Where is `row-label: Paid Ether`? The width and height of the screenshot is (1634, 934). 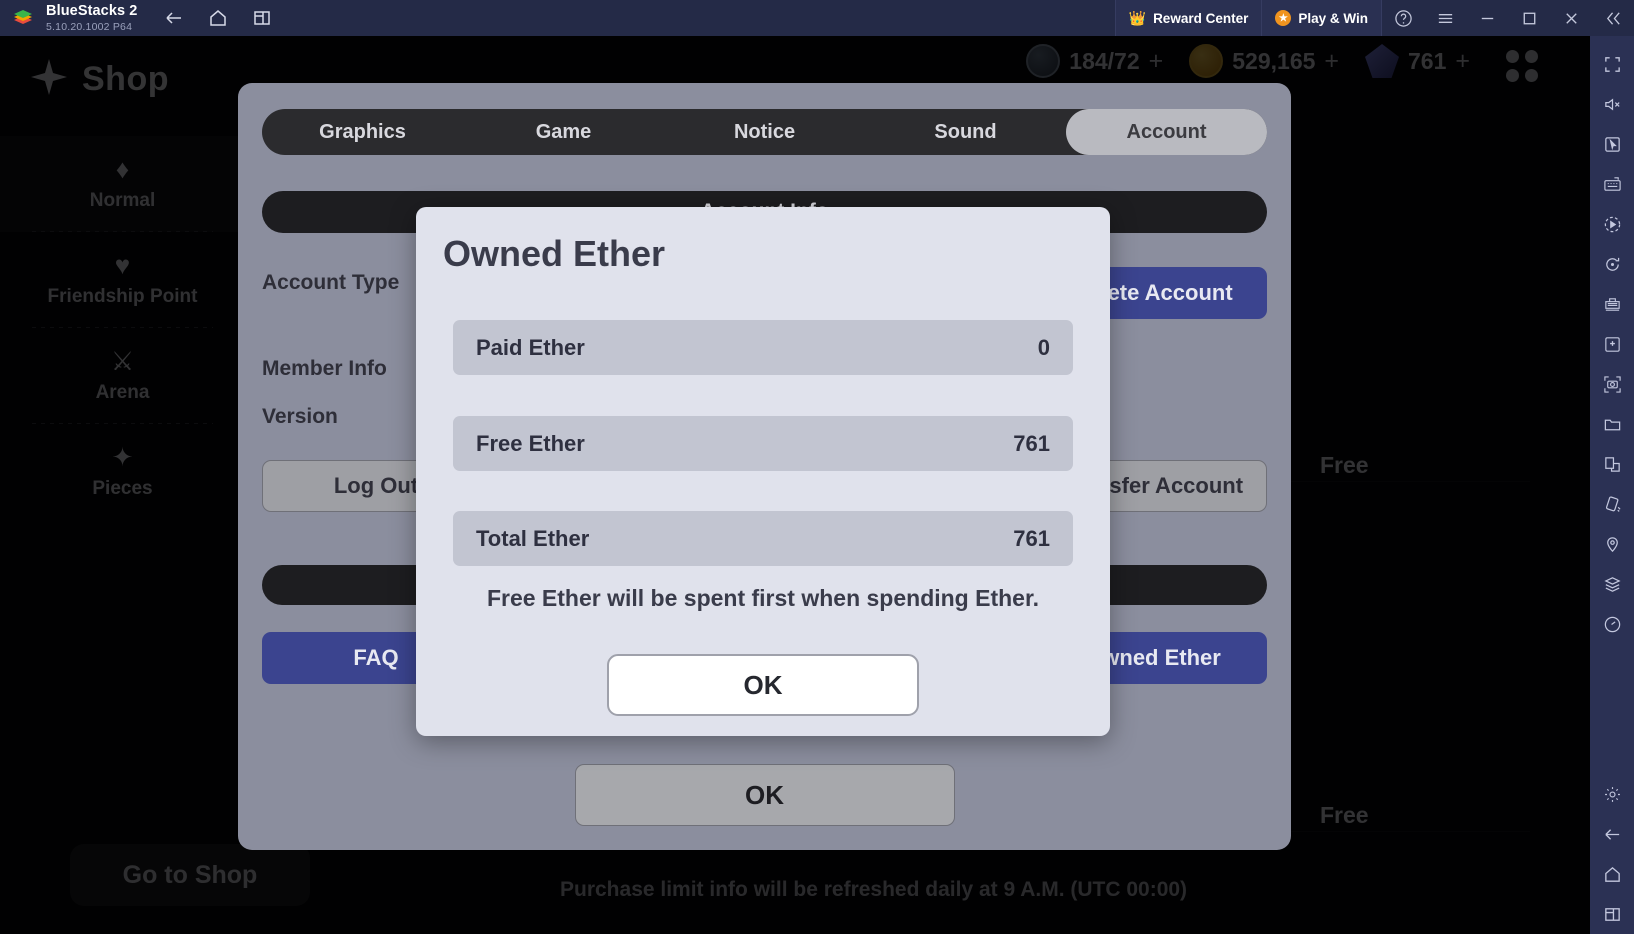 row-label: Paid Ether is located at coordinates (530, 347).